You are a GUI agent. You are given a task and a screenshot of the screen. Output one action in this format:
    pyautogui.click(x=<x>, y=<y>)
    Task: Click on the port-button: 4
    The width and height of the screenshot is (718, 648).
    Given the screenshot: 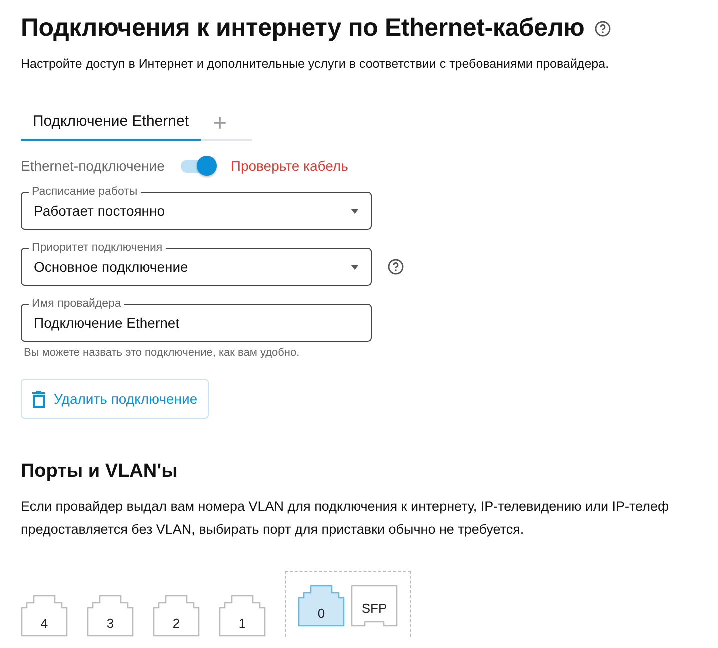 What is the action you would take?
    pyautogui.click(x=44, y=616)
    